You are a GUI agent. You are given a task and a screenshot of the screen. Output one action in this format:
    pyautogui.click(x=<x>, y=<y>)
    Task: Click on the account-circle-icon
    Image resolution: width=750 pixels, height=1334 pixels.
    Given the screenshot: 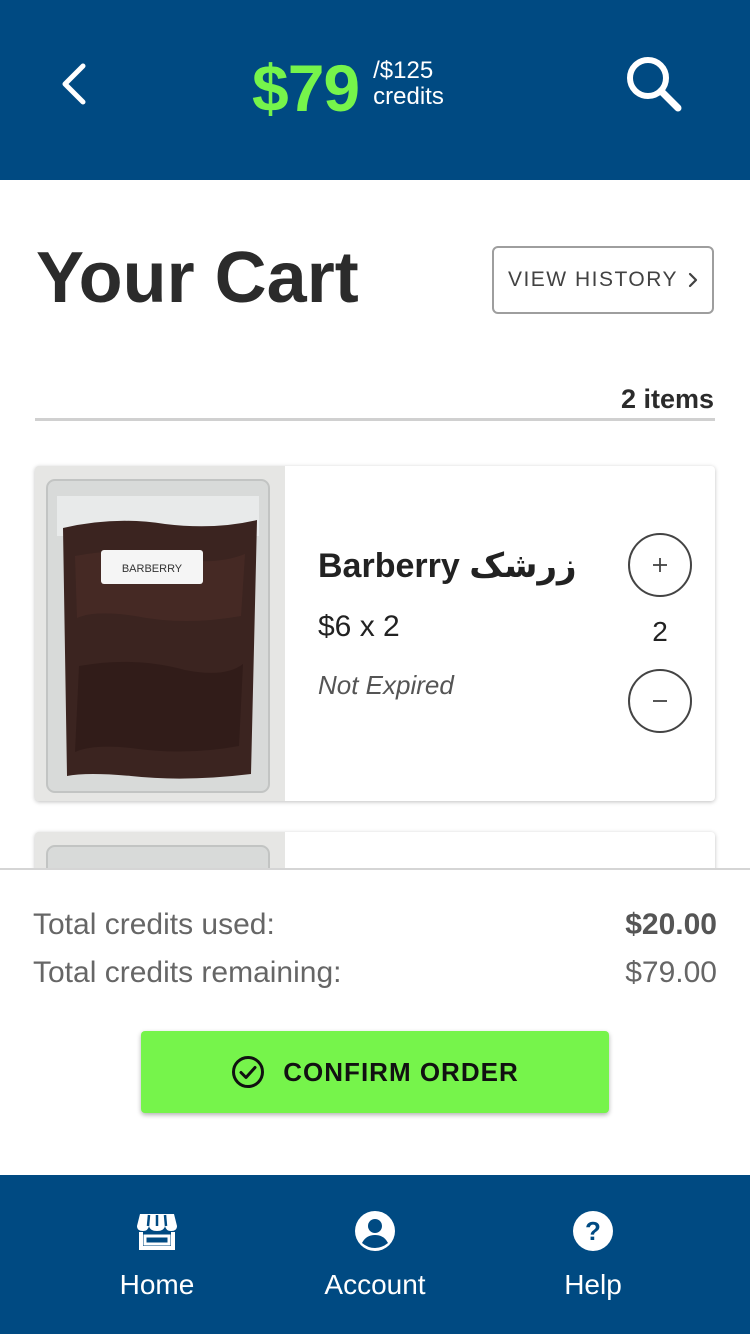 What is the action you would take?
    pyautogui.click(x=375, y=1231)
    